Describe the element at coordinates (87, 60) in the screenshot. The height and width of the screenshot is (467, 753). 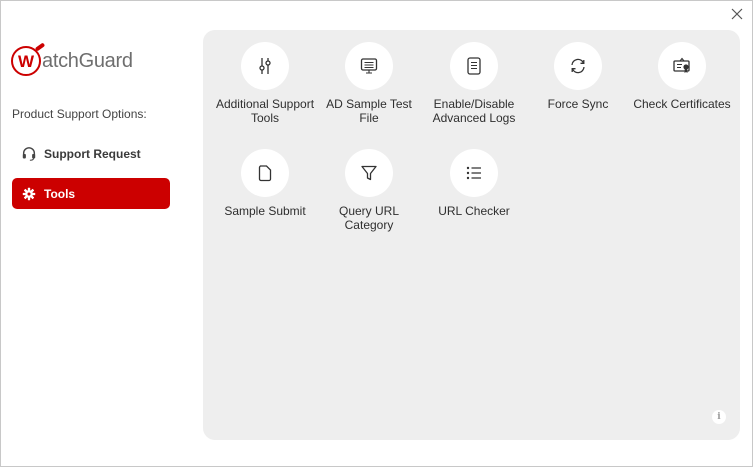
I see `logo-text: atchGuard` at that location.